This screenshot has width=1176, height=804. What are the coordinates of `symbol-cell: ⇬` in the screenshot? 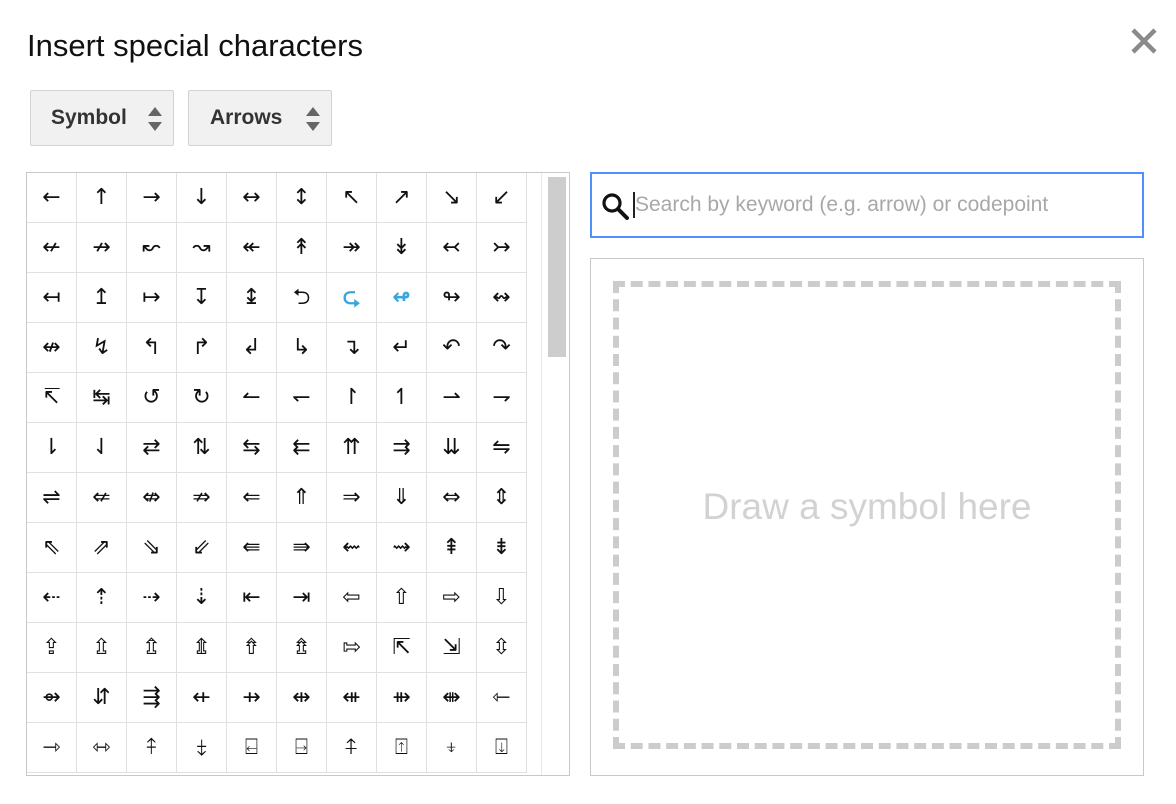 It's located at (152, 648).